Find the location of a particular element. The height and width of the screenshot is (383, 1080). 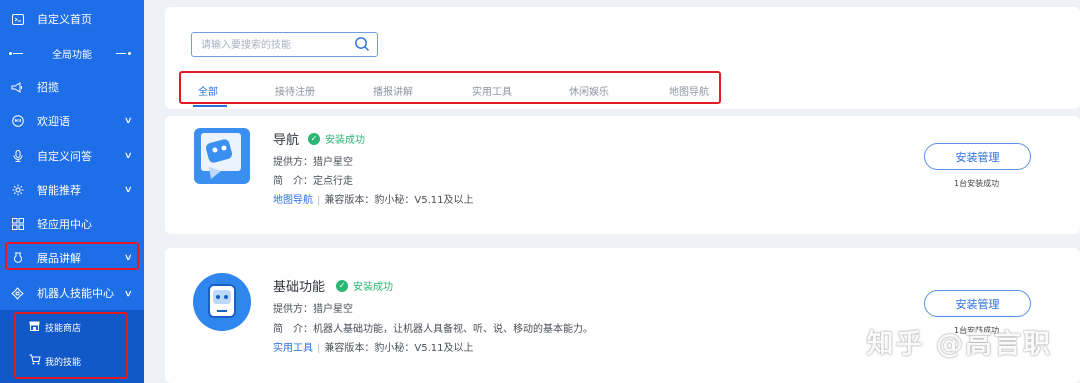

sidebar-item-light-apps: 轻应用中心 is located at coordinates (72, 224).